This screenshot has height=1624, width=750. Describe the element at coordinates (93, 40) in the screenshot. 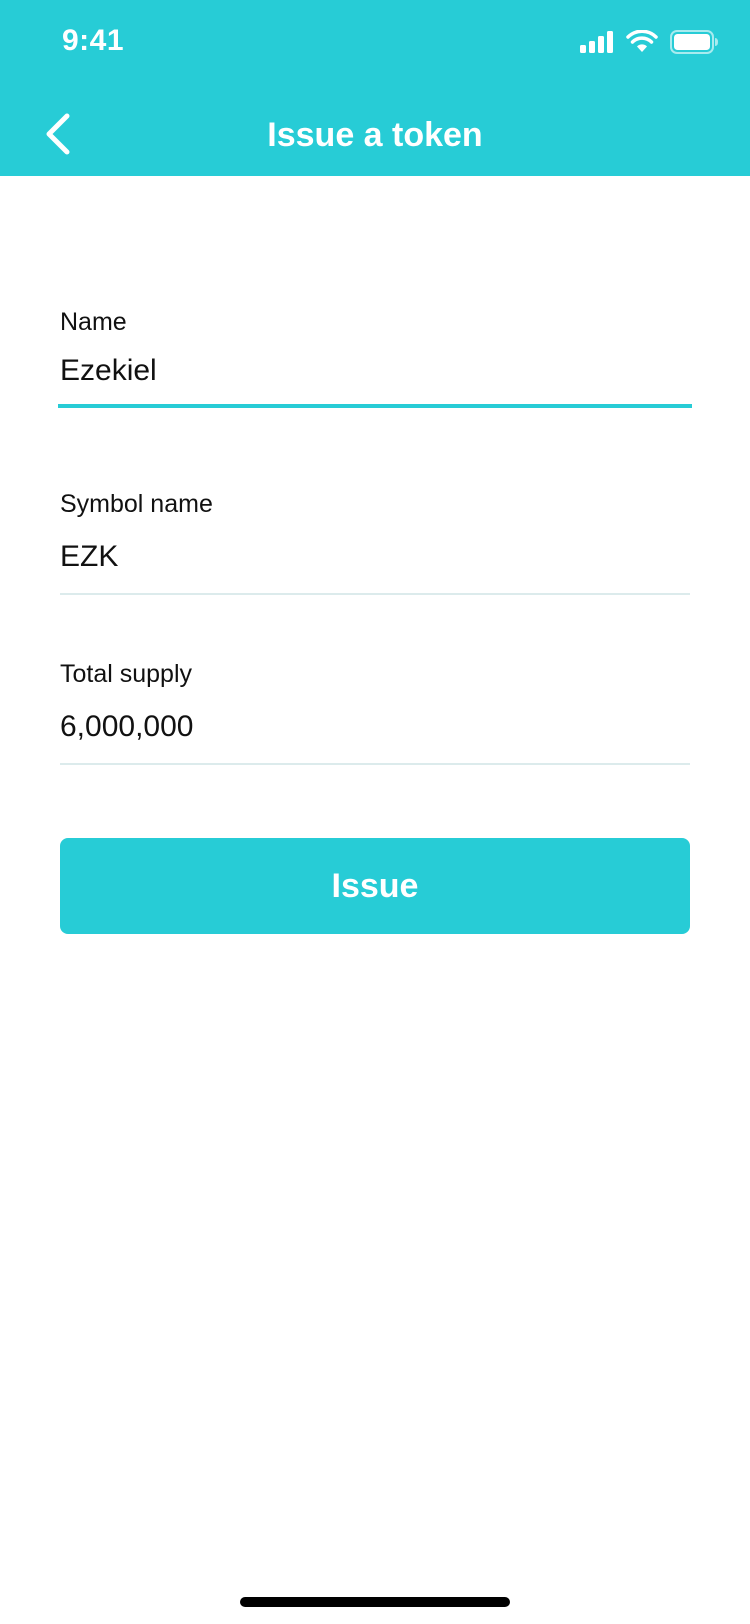

I see `status-time: 9:41` at that location.